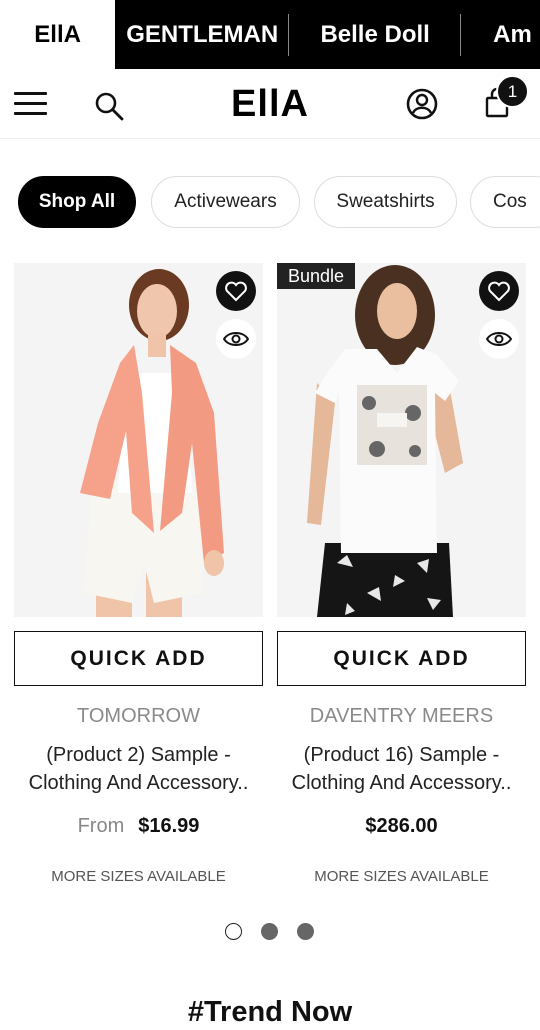 The image size is (540, 1030). What do you see at coordinates (109, 106) in the screenshot?
I see `search-icon` at bounding box center [109, 106].